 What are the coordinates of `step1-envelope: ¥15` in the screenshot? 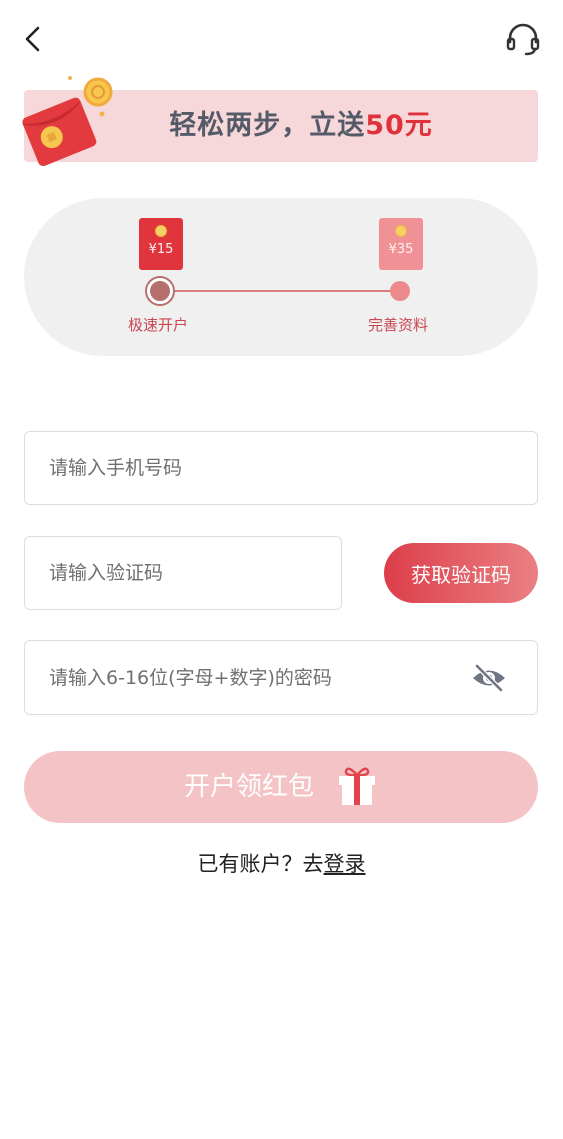 It's located at (161, 244).